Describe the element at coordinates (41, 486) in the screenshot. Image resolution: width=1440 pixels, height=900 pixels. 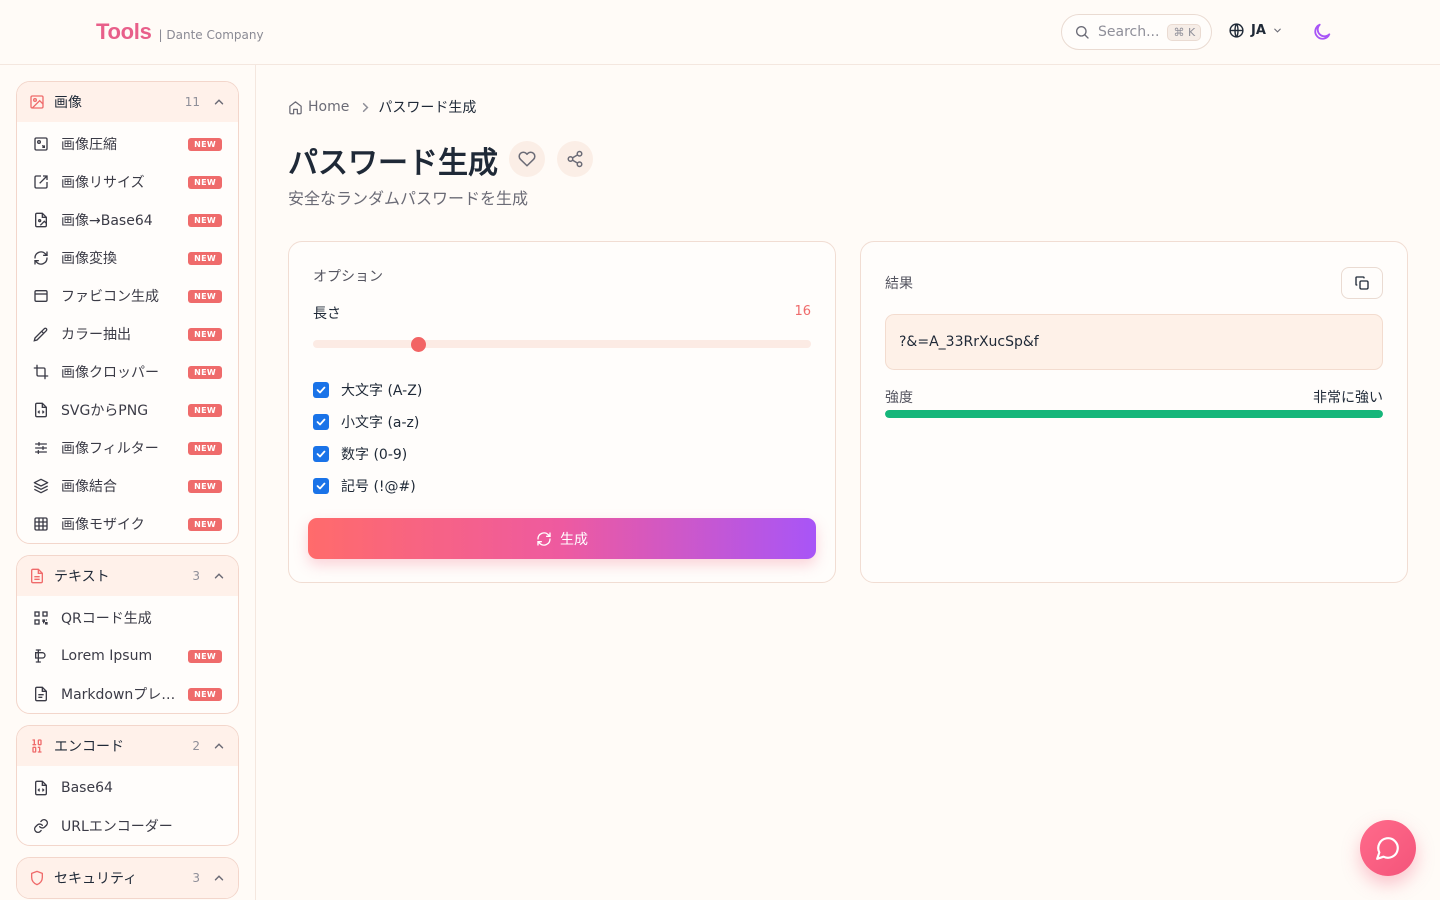
I see `layers-icon` at that location.